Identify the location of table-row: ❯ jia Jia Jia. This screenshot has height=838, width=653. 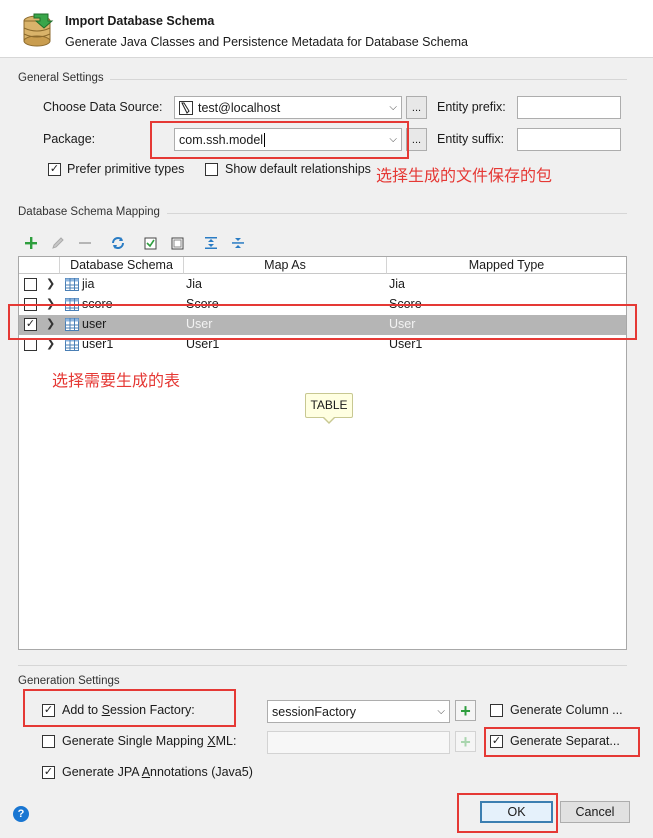
(322, 285).